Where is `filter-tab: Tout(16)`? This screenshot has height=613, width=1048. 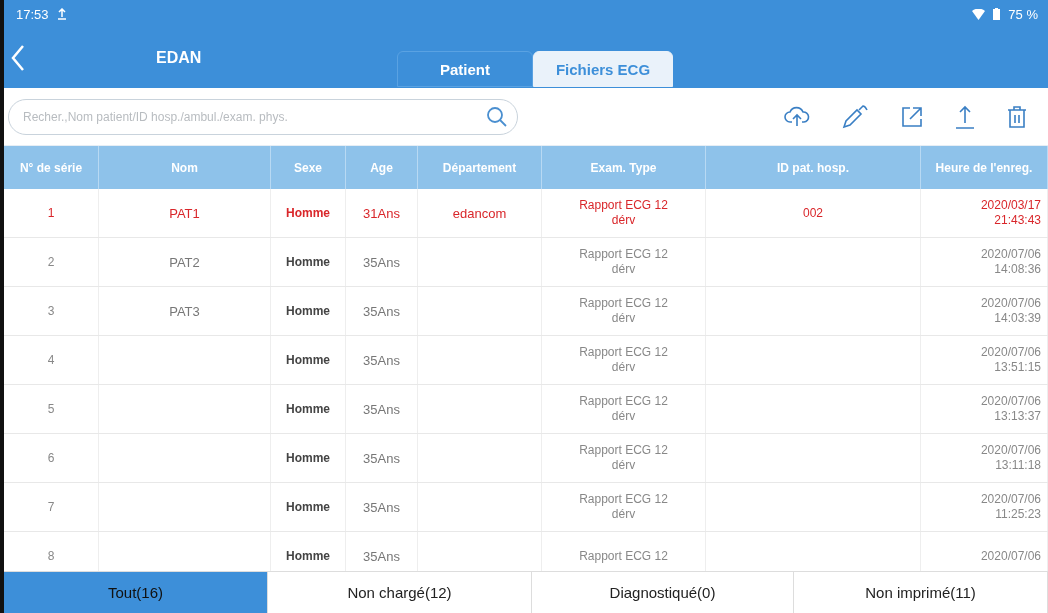 filter-tab: Tout(16) is located at coordinates (136, 592).